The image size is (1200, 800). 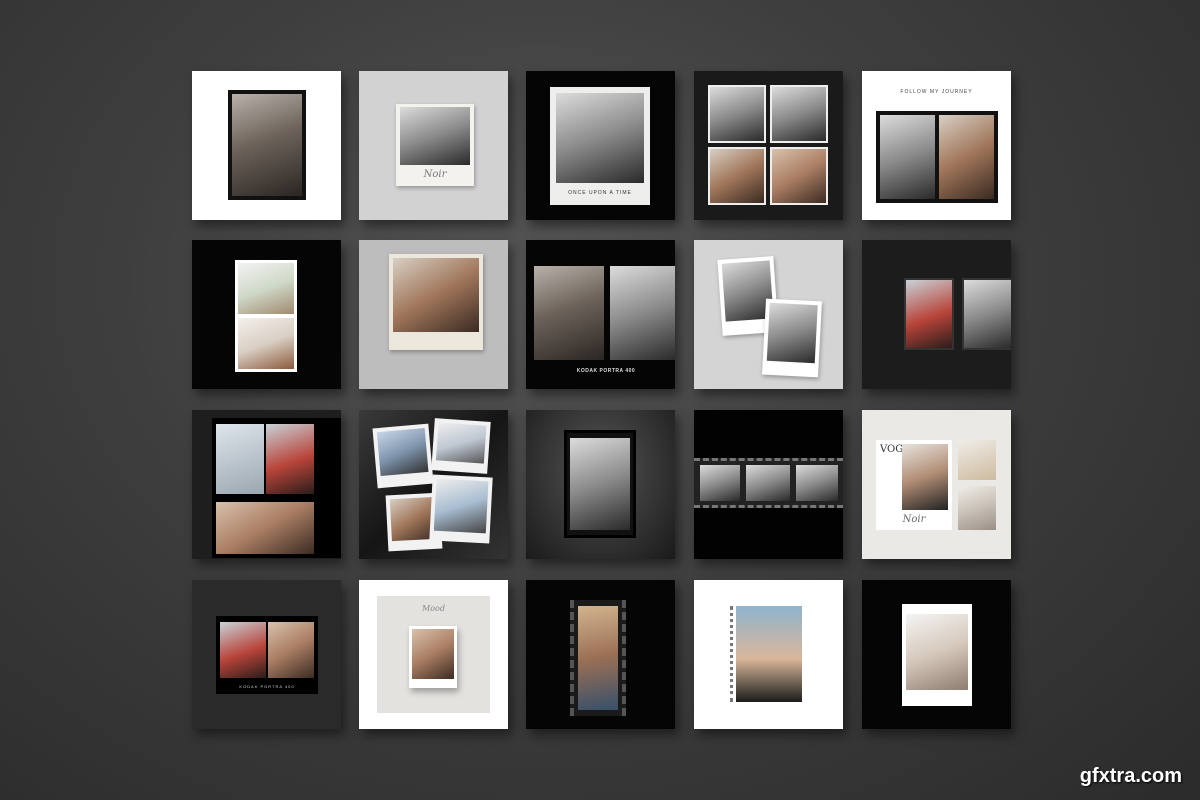 I want to click on watermark: gfxtra.com, so click(x=1130, y=776).